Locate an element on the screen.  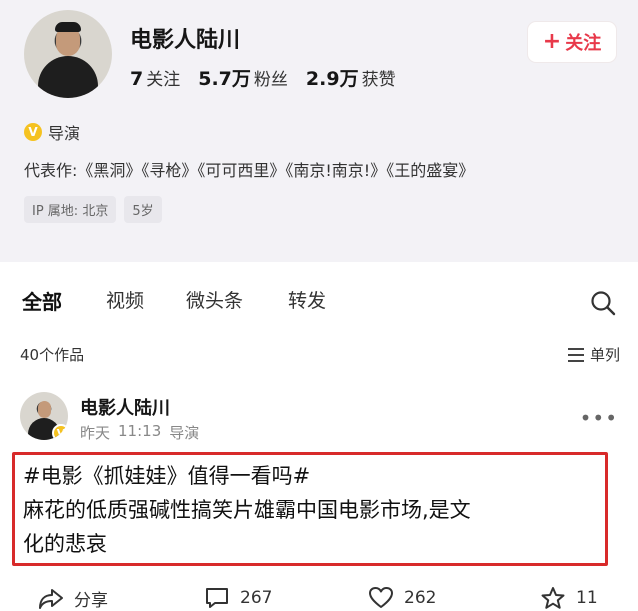
profile-chips: IP 属地: 北京 5岁 is located at coordinates (93, 209).